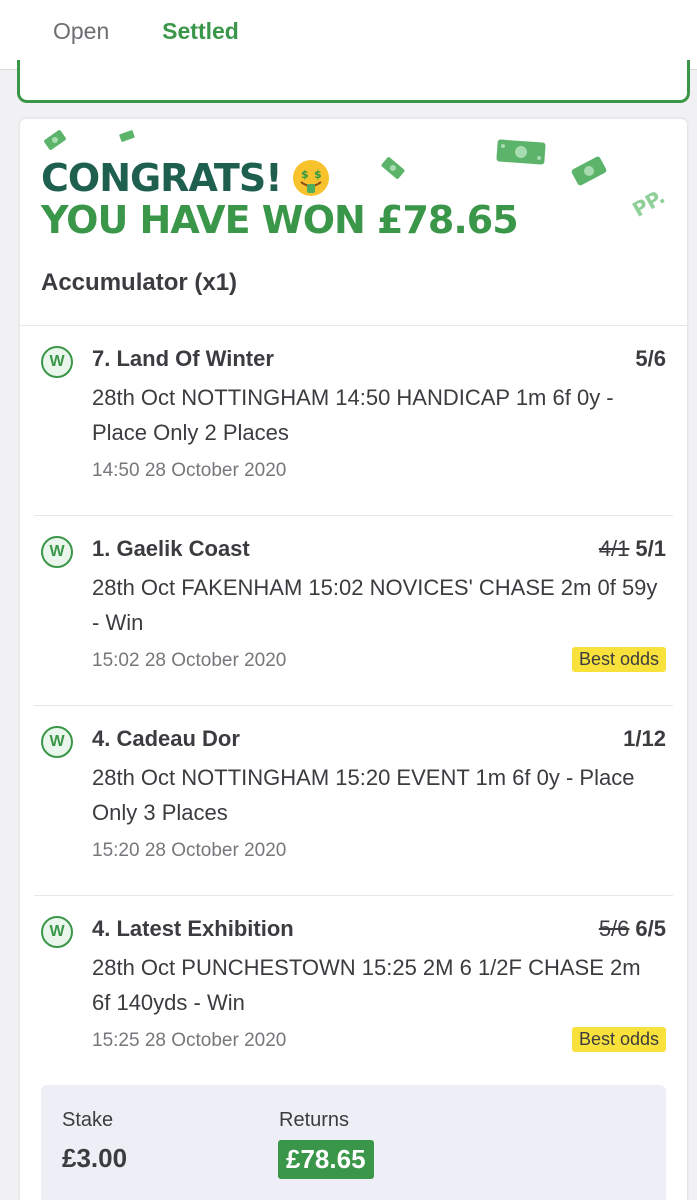  What do you see at coordinates (193, 928) in the screenshot?
I see `selection-name: 4. Latest Exhibition` at bounding box center [193, 928].